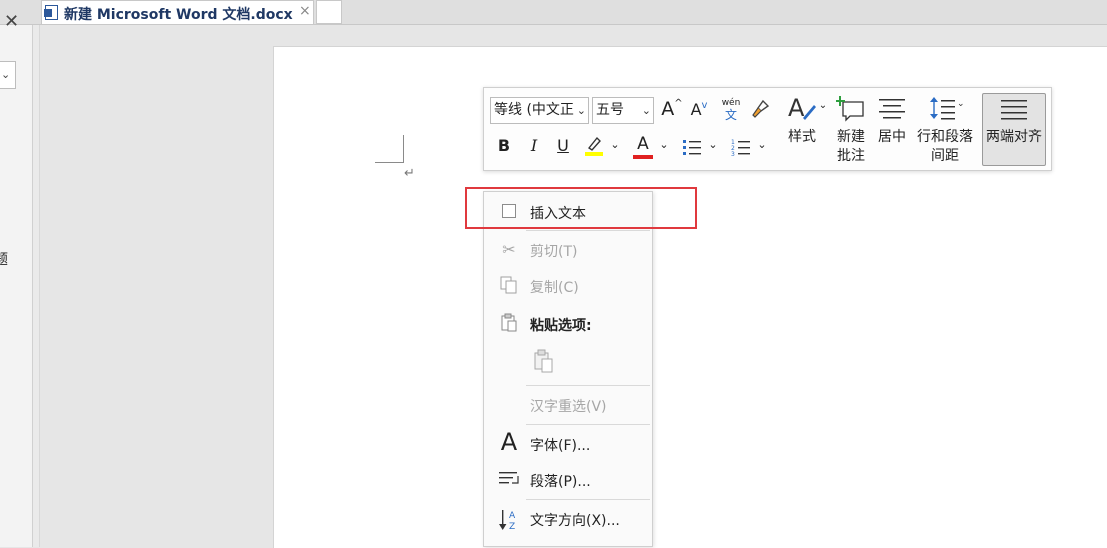 This screenshot has width=1107, height=548. I want to click on shrink-font-button: Av, so click(699, 111).